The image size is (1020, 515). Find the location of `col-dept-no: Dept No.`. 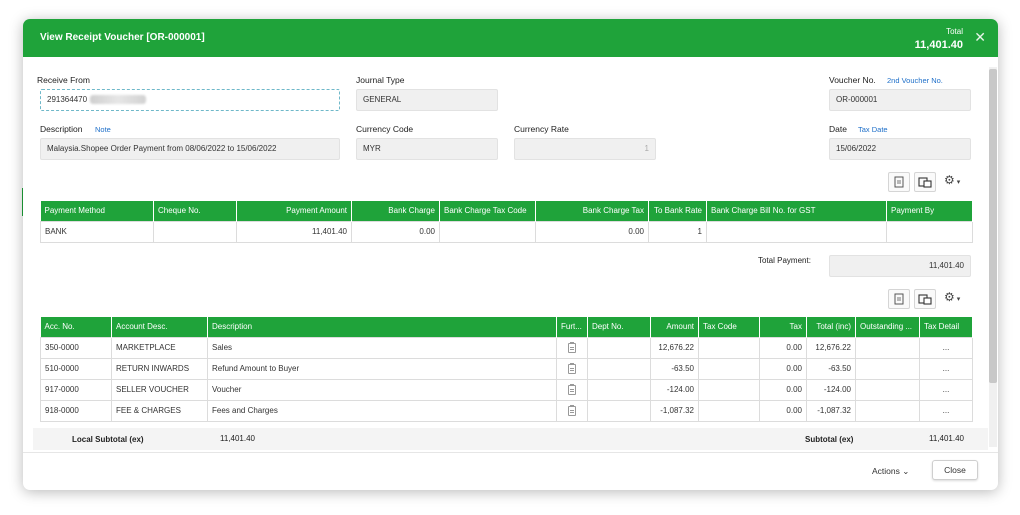

col-dept-no: Dept No. is located at coordinates (619, 327).